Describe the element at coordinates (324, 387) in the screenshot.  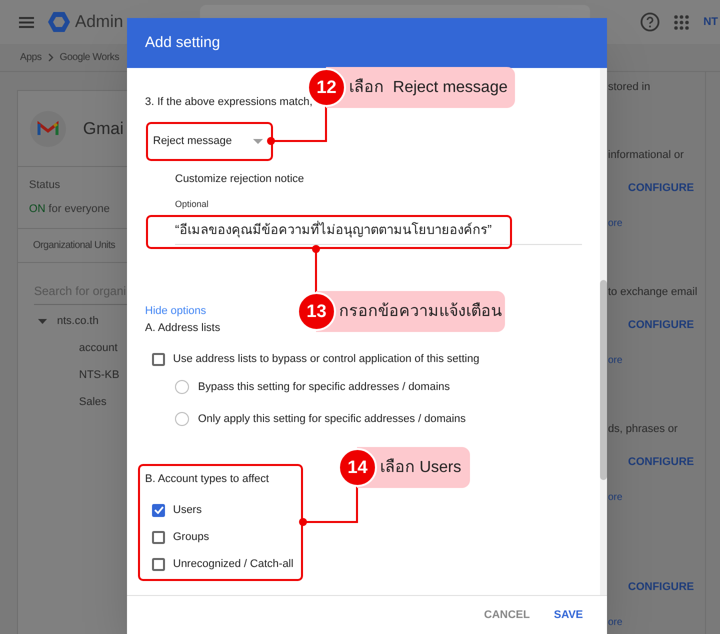
I see `radio-label: Bypass this setting for specific addresses / domains` at that location.